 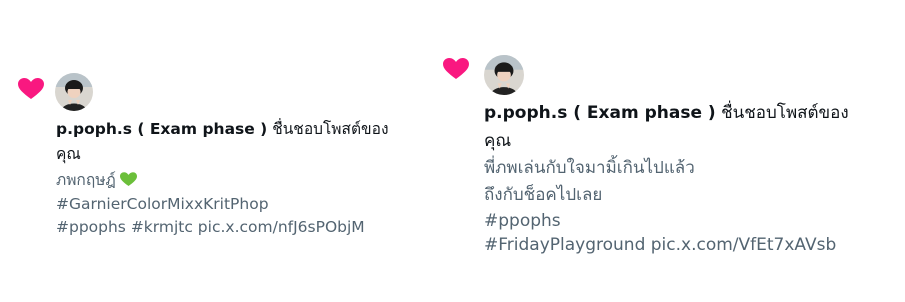 I want to click on hashtag-link-line: #ppophs #krmjtc pic.x.com/nfJ6sPObjM, so click(x=210, y=227).